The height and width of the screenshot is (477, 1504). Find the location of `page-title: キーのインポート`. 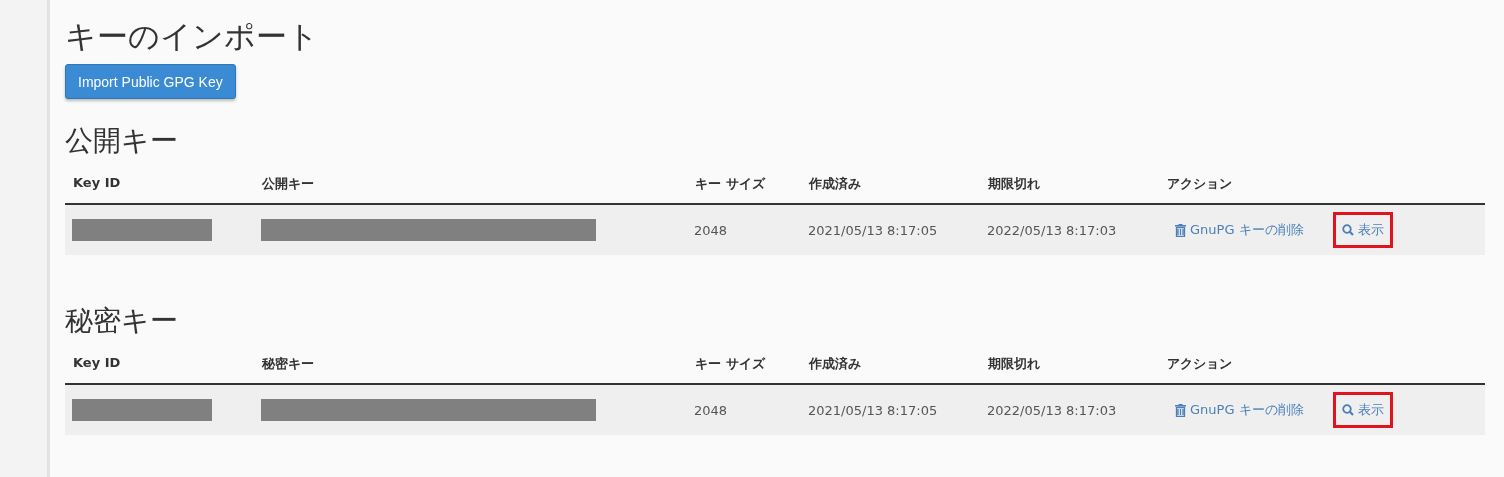

page-title: キーのインポート is located at coordinates (192, 36).